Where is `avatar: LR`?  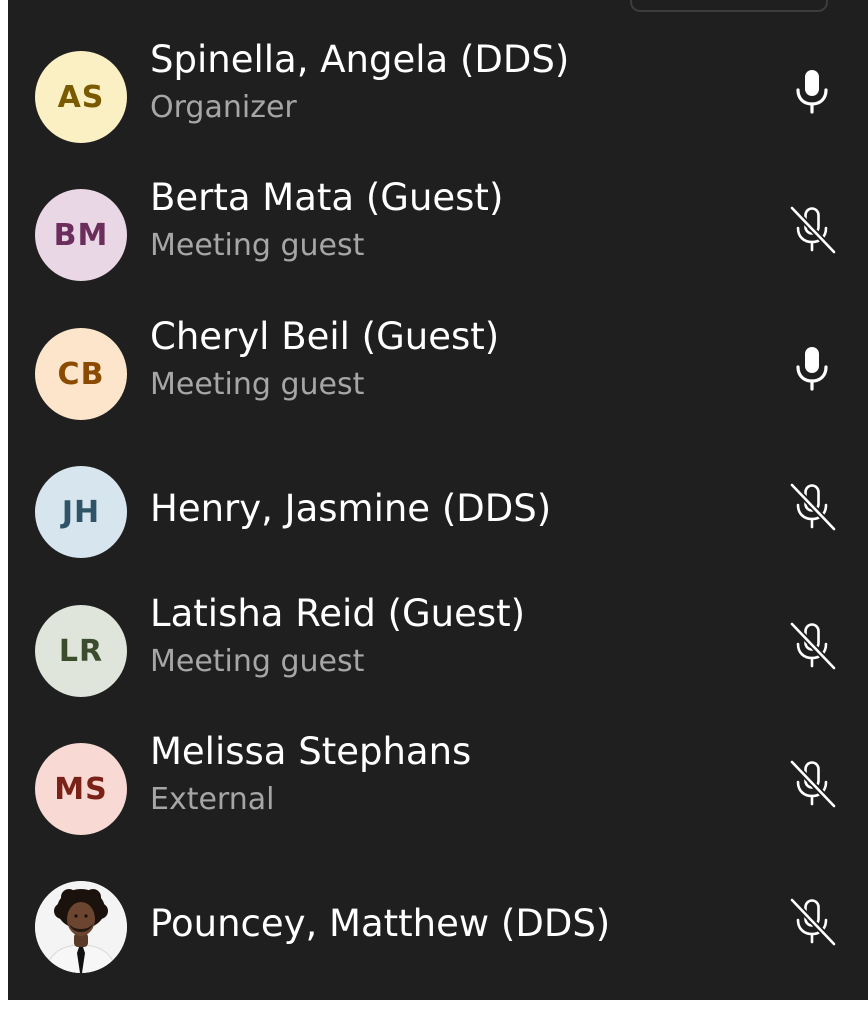
avatar: LR is located at coordinates (81, 651).